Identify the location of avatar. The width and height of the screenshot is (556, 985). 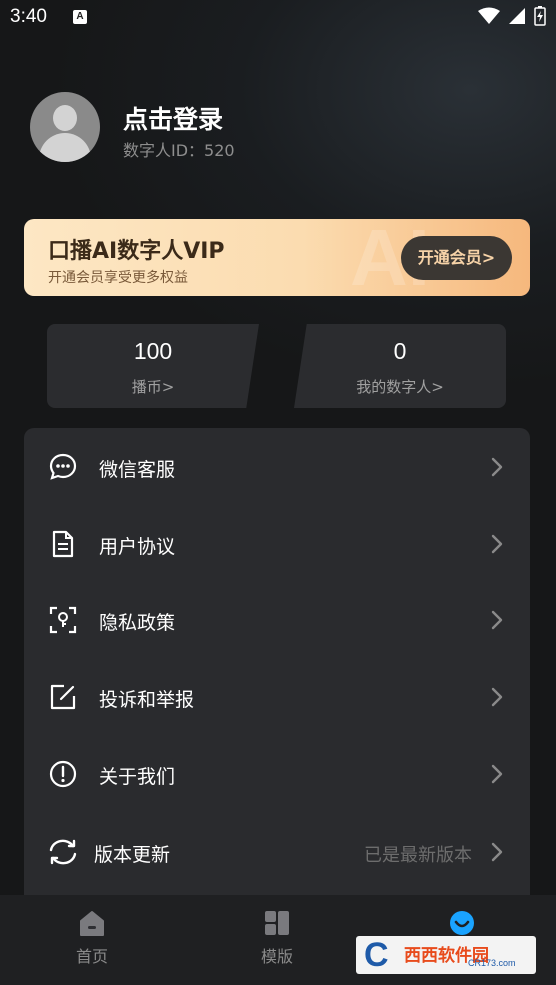
(65, 127).